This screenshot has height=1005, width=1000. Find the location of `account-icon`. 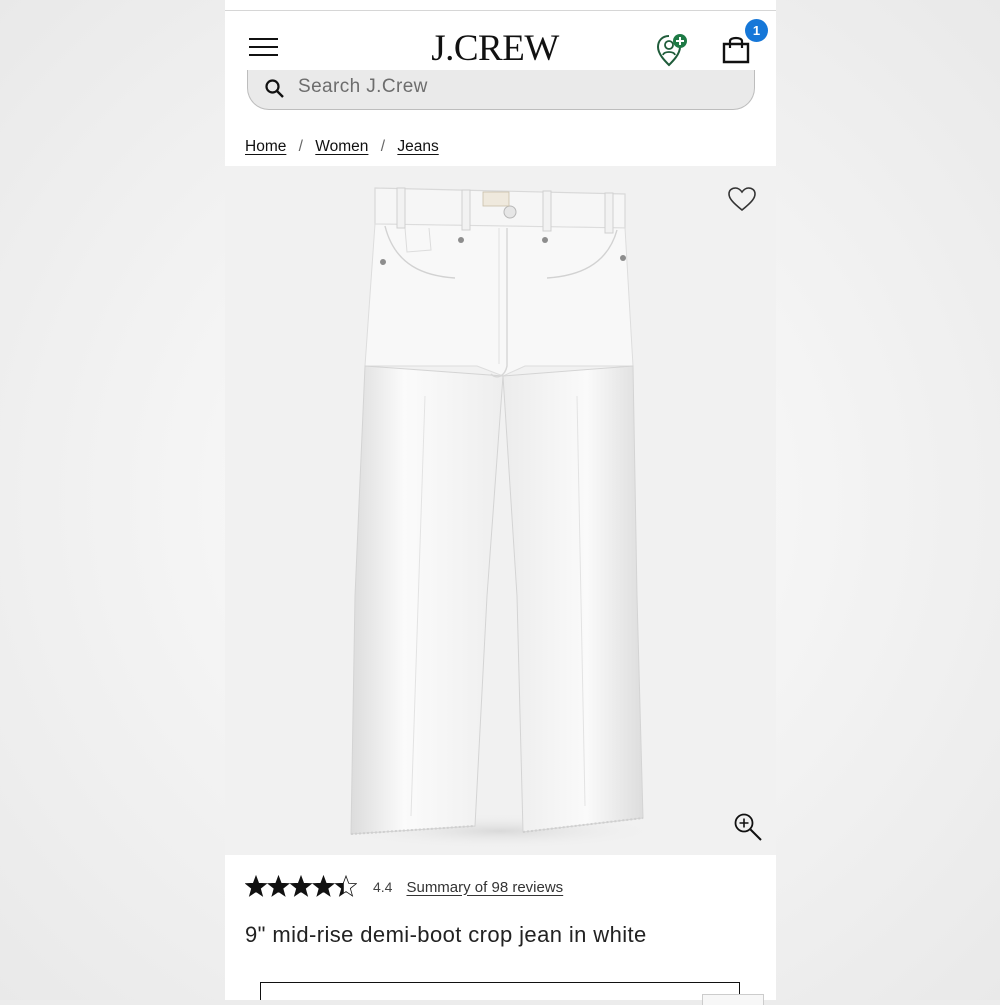

account-icon is located at coordinates (673, 50).